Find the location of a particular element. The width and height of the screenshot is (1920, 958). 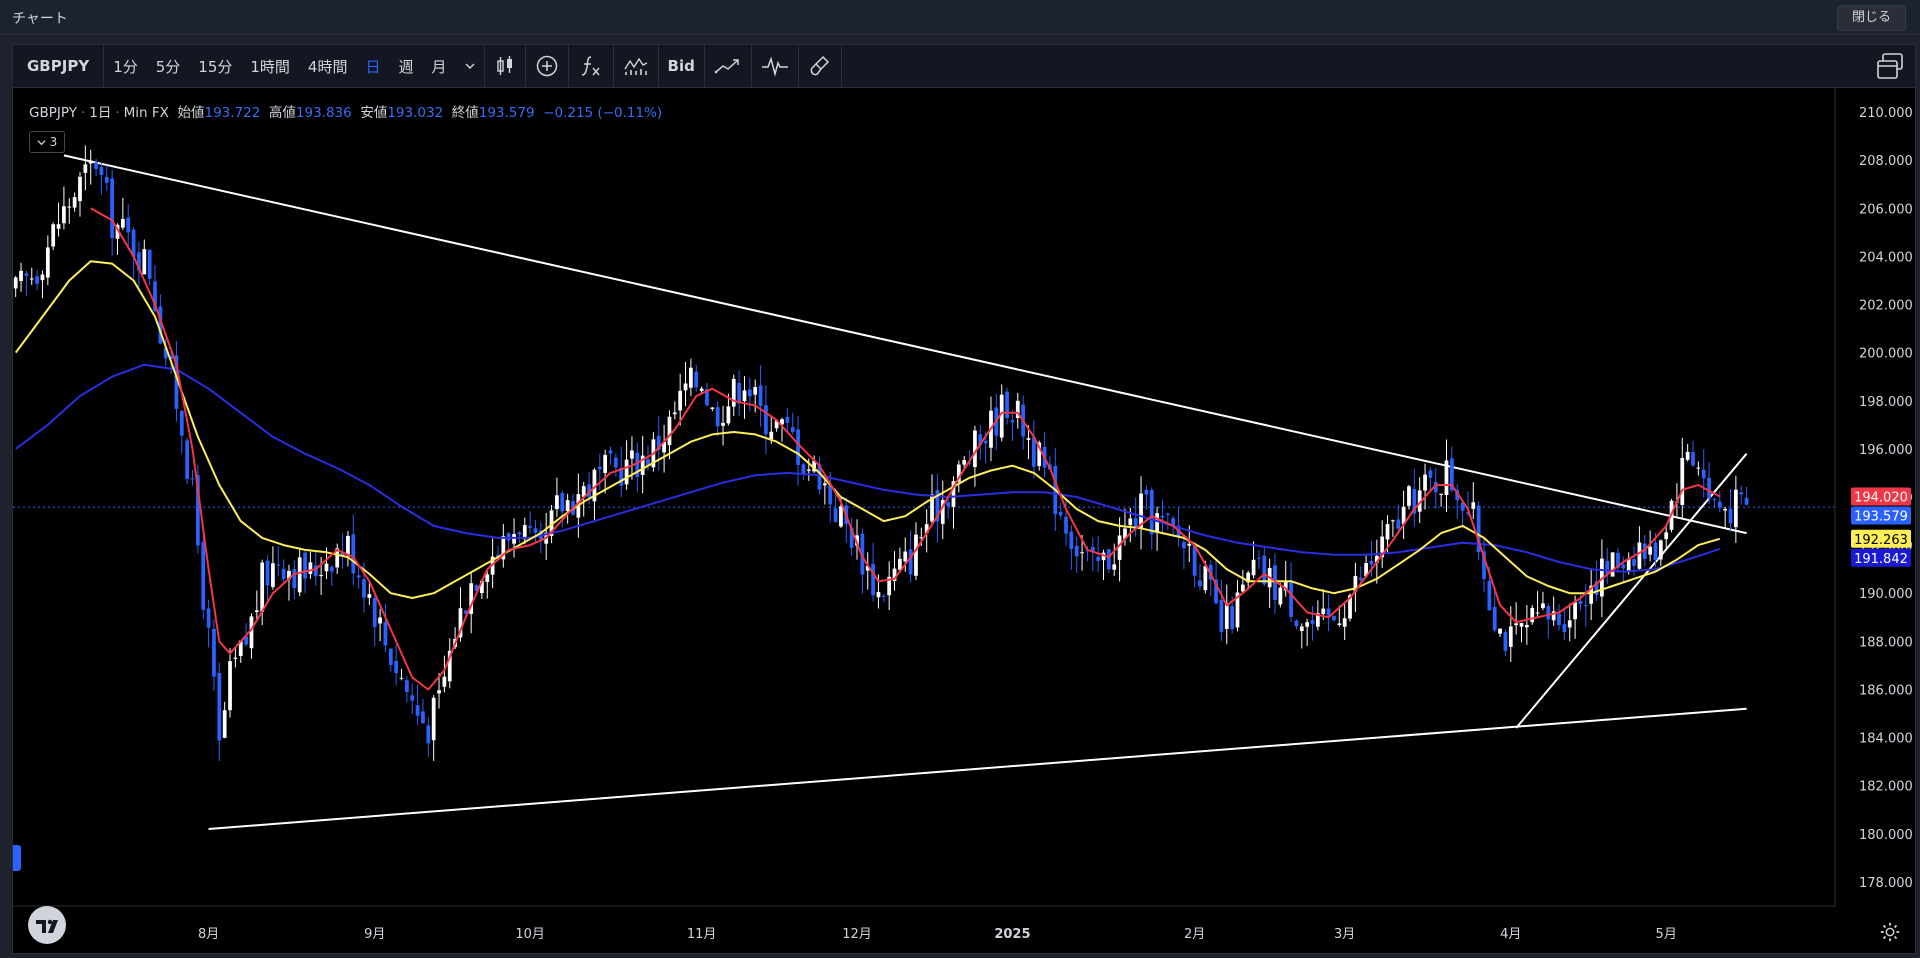

legend-high-label: 高値 is located at coordinates (282, 113).